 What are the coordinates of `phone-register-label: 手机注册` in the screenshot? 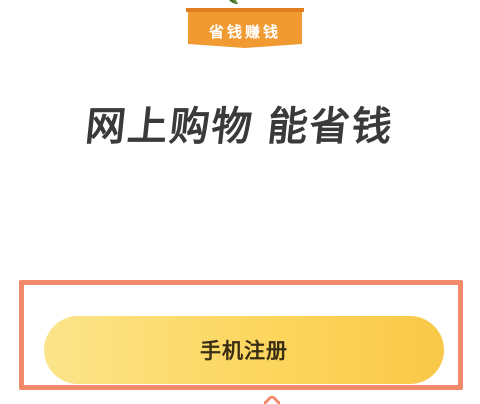 It's located at (244, 351).